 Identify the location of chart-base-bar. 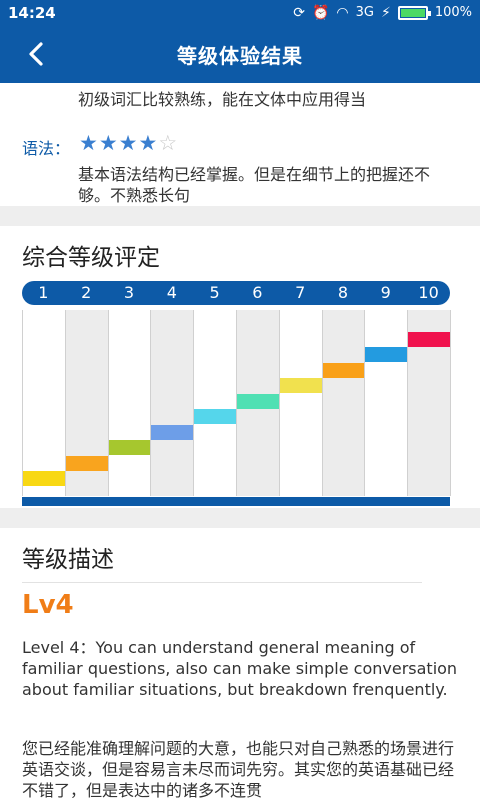
(236, 501).